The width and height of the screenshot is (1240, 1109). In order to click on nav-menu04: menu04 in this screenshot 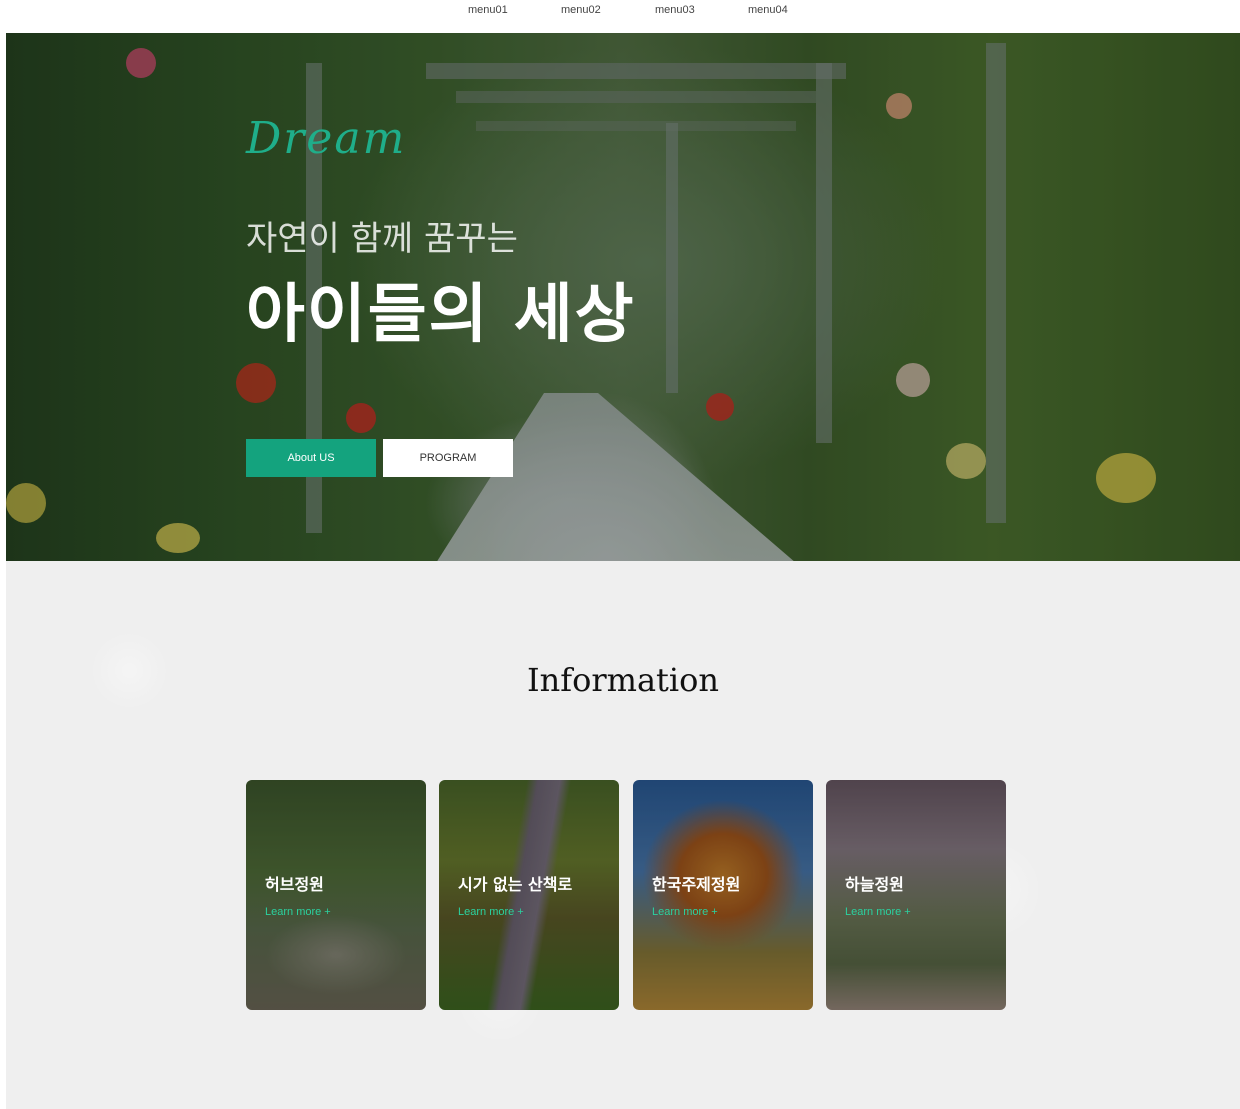, I will do `click(768, 10)`.